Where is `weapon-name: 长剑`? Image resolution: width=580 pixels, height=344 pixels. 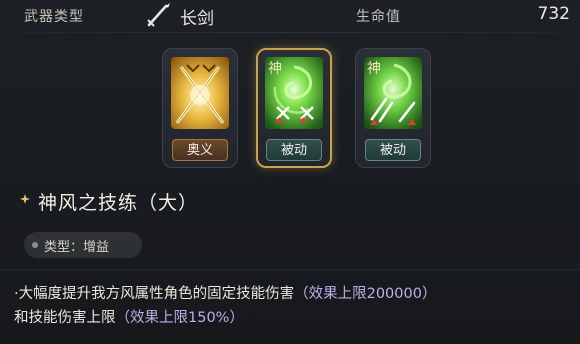
weapon-name: 长剑 is located at coordinates (197, 19).